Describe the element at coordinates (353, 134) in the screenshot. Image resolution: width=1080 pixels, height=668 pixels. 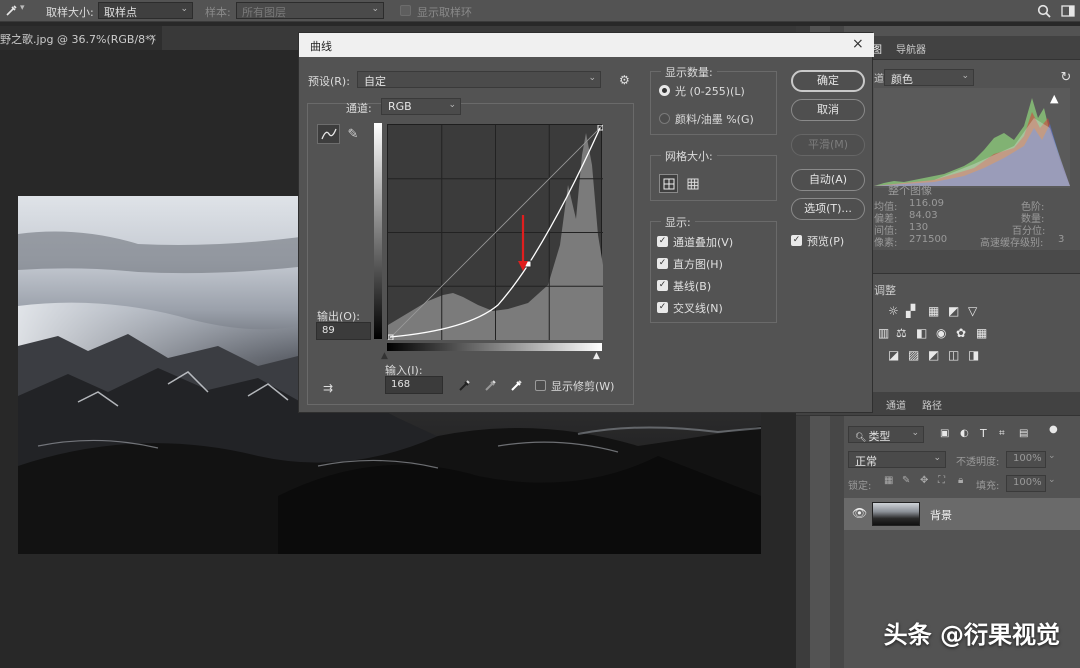
I see `pencil-tool-icon: ✎` at that location.